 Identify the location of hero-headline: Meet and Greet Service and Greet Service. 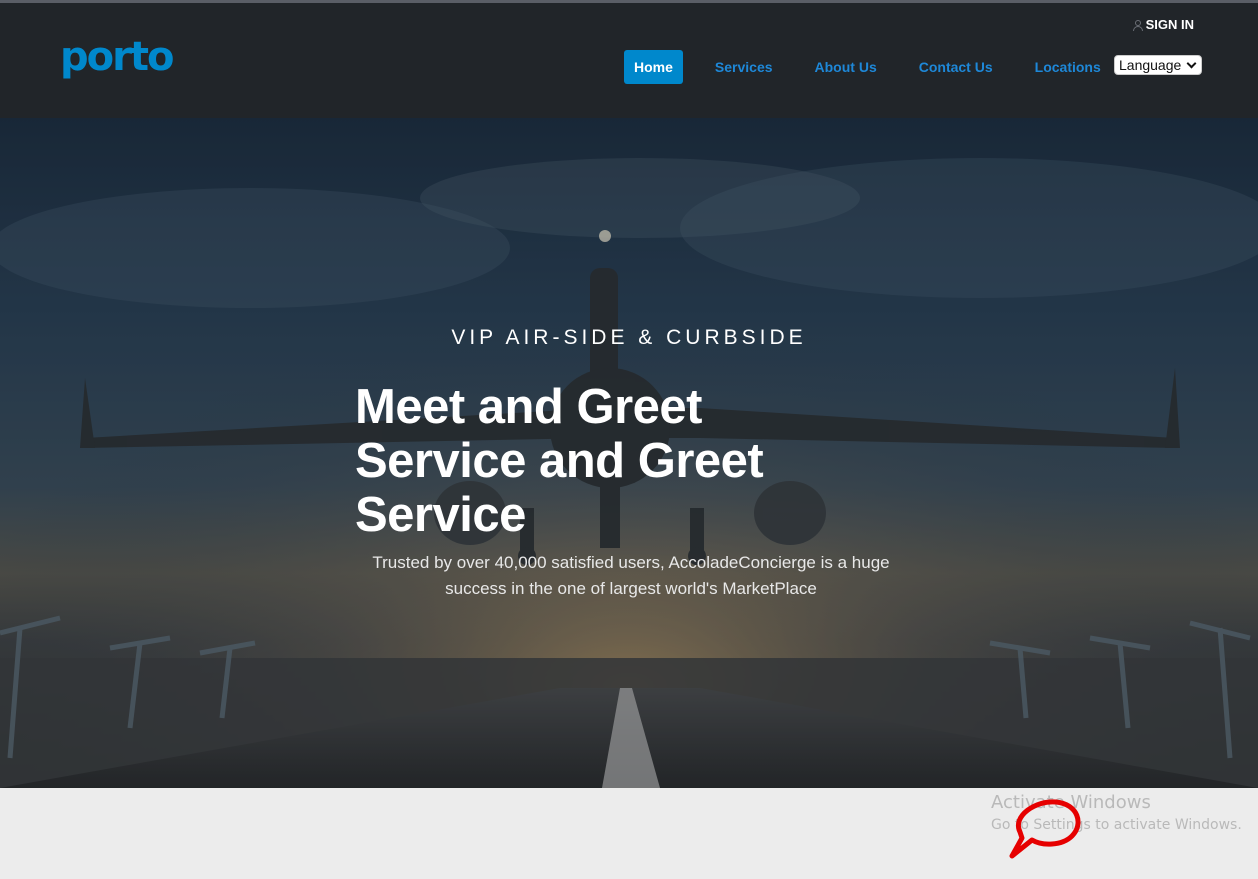
(559, 461).